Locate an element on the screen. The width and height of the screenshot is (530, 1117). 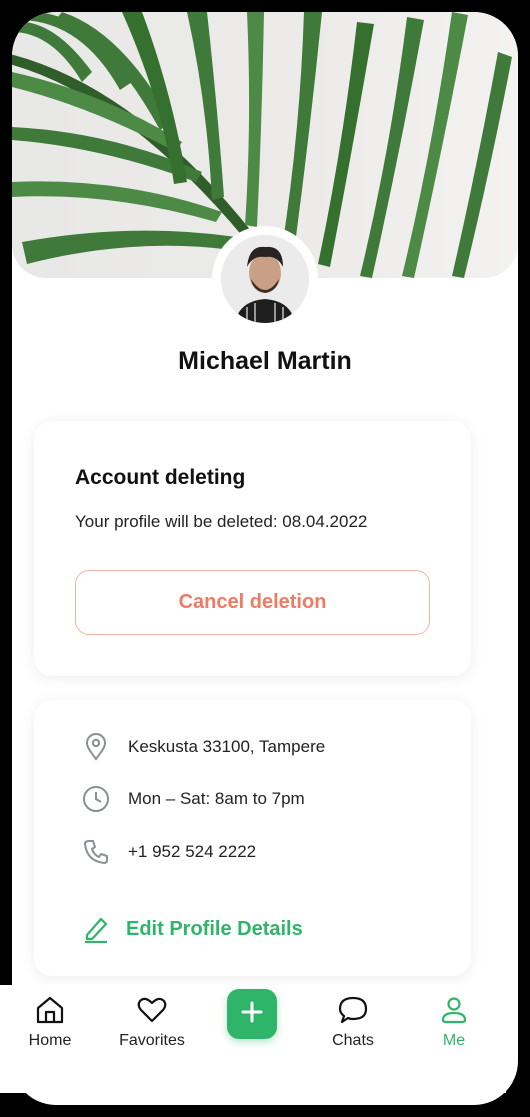
address-text: Keskusta 33100, Tampere is located at coordinates (227, 746).